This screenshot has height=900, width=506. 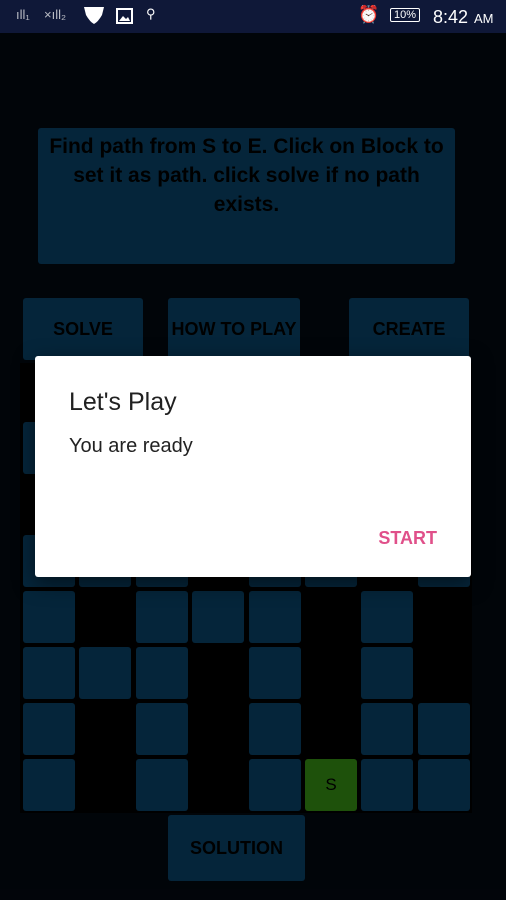 What do you see at coordinates (253, 16) in the screenshot?
I see `status-bar: ıll₁ ×ıll₂ ⚲ ⏰ 10% 8:42 AM` at bounding box center [253, 16].